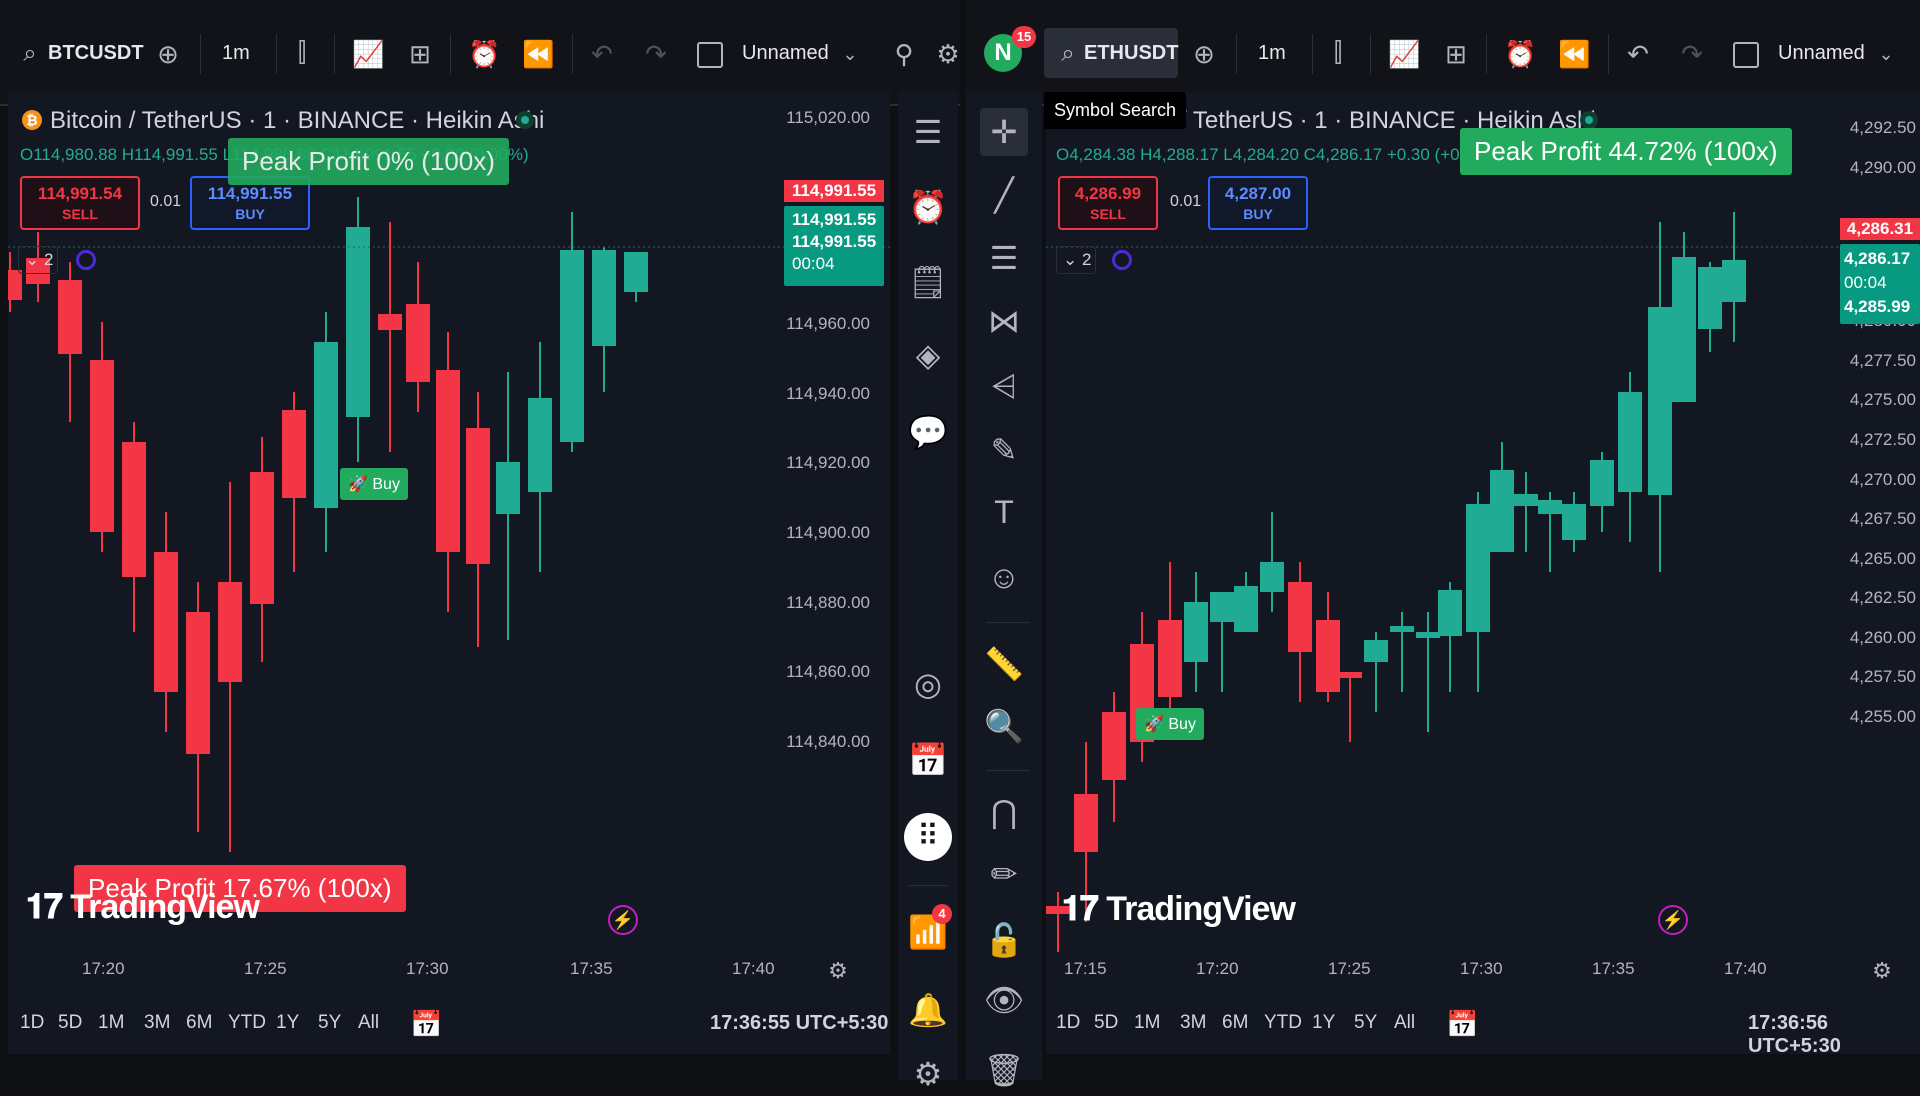 Image resolution: width=1920 pixels, height=1096 pixels. I want to click on left-time-axis: 17:20 17:25 17:30 17:35 17:40, so click(449, 970).